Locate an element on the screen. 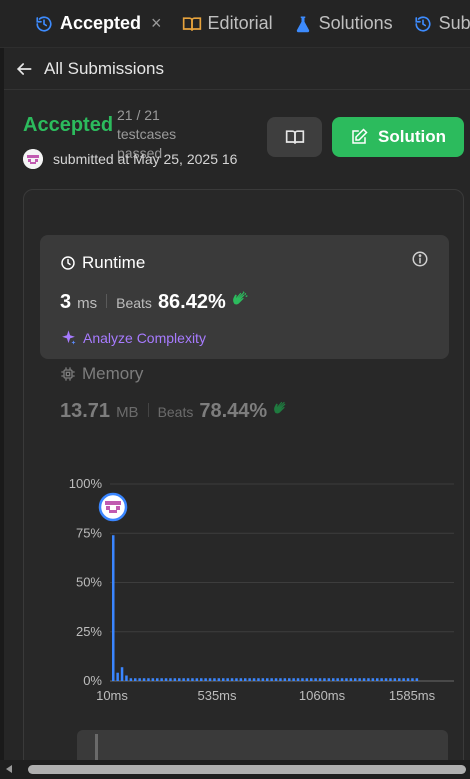 The image size is (470, 779). info-icon is located at coordinates (420, 259).